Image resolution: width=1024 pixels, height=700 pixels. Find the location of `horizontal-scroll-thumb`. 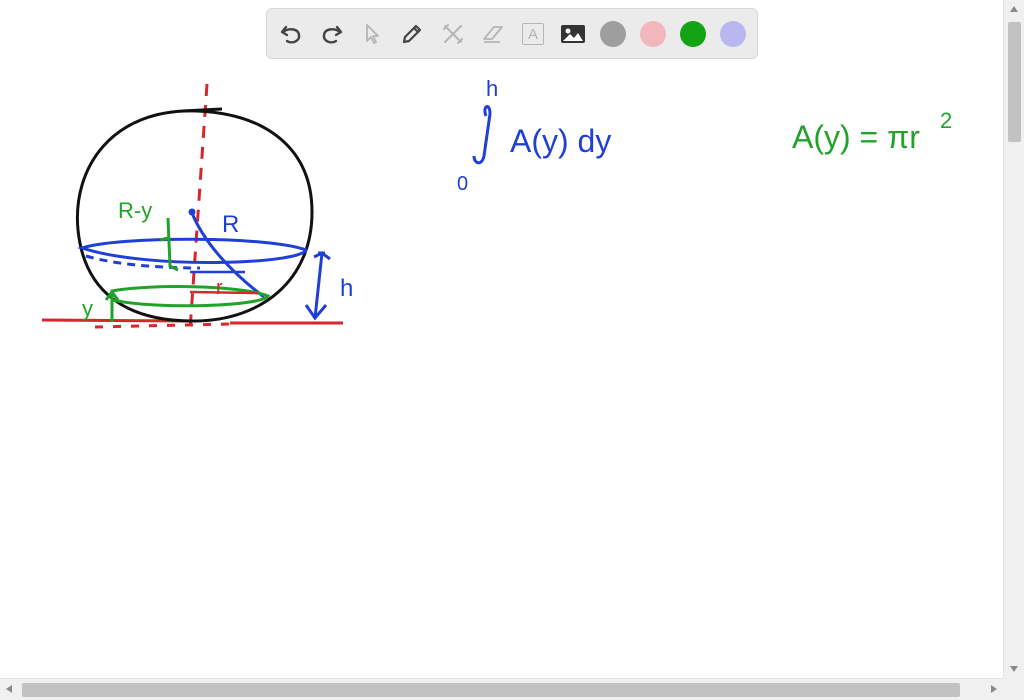

horizontal-scroll-thumb is located at coordinates (491, 690).